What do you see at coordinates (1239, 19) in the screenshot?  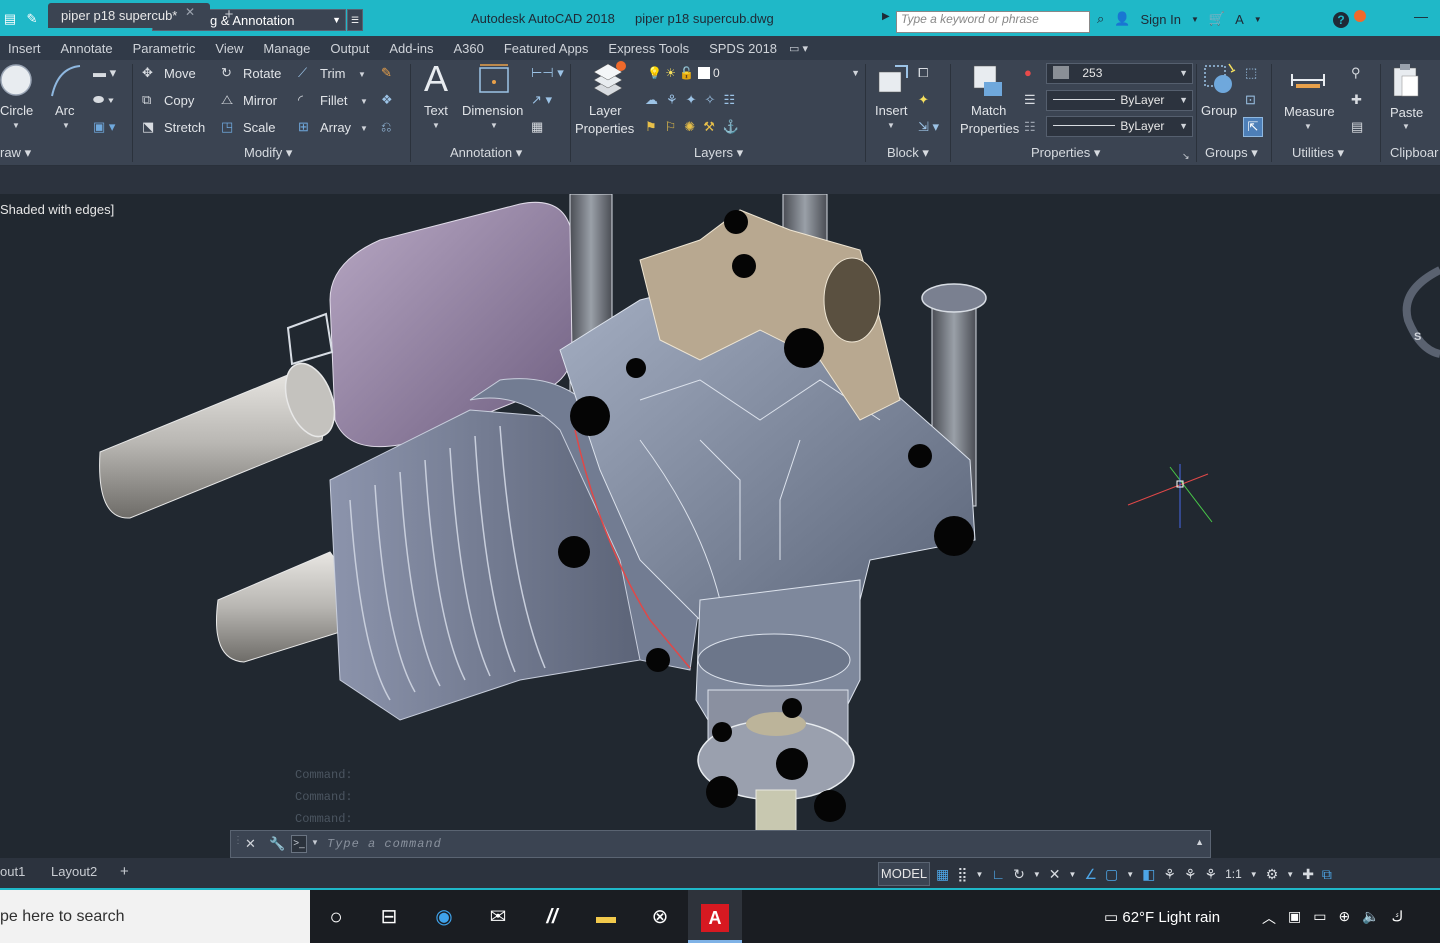 I see `autodesk-icon: A` at bounding box center [1239, 19].